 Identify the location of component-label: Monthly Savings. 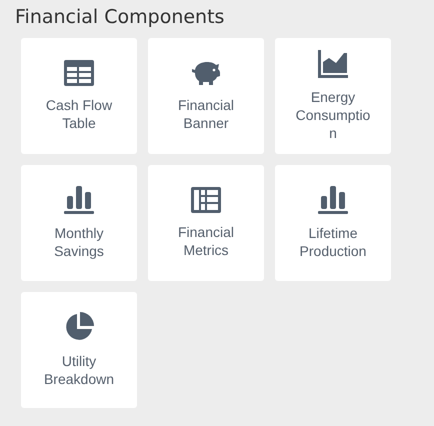
(79, 242).